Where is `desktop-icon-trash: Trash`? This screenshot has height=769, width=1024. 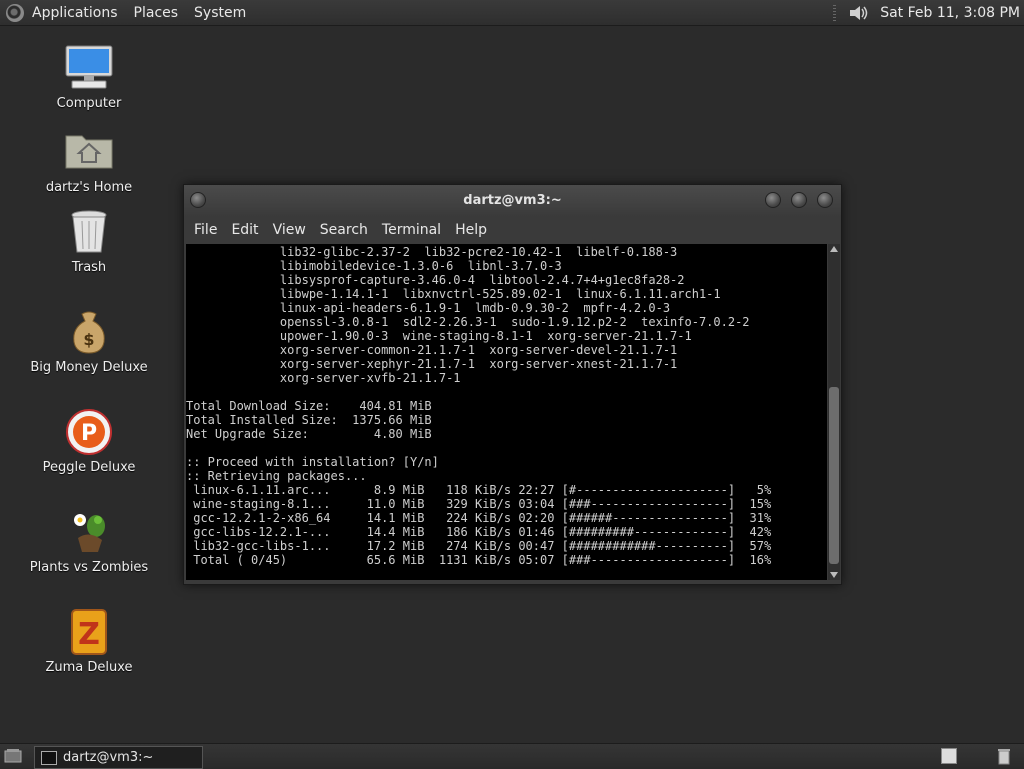 desktop-icon-trash: Trash is located at coordinates (89, 241).